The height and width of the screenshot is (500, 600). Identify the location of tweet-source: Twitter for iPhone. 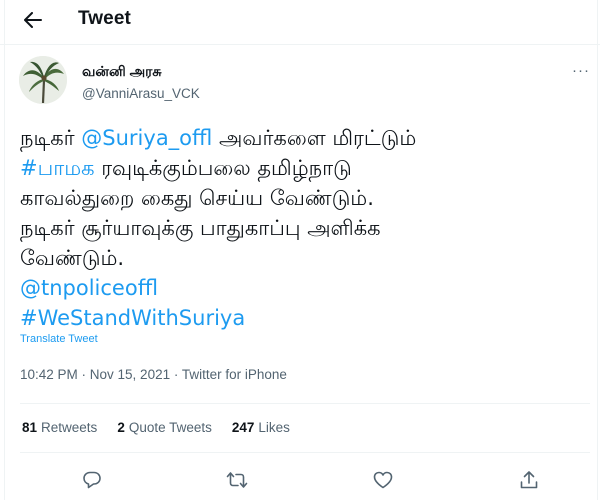
(234, 374).